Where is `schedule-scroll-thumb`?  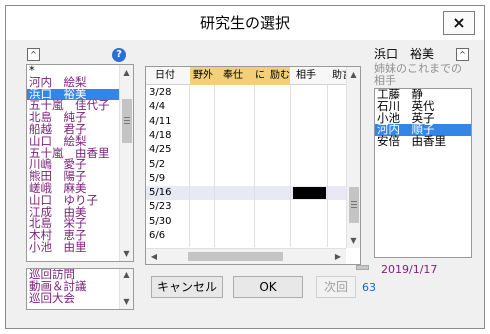 schedule-scroll-thumb is located at coordinates (354, 205).